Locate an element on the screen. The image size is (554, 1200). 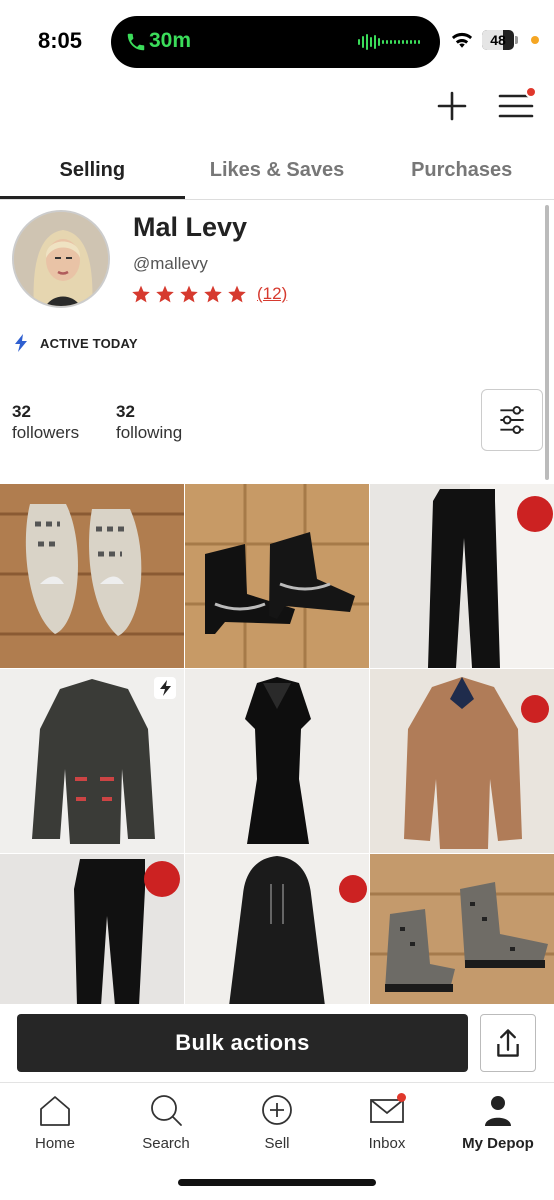
share-icon is located at coordinates (508, 1043).